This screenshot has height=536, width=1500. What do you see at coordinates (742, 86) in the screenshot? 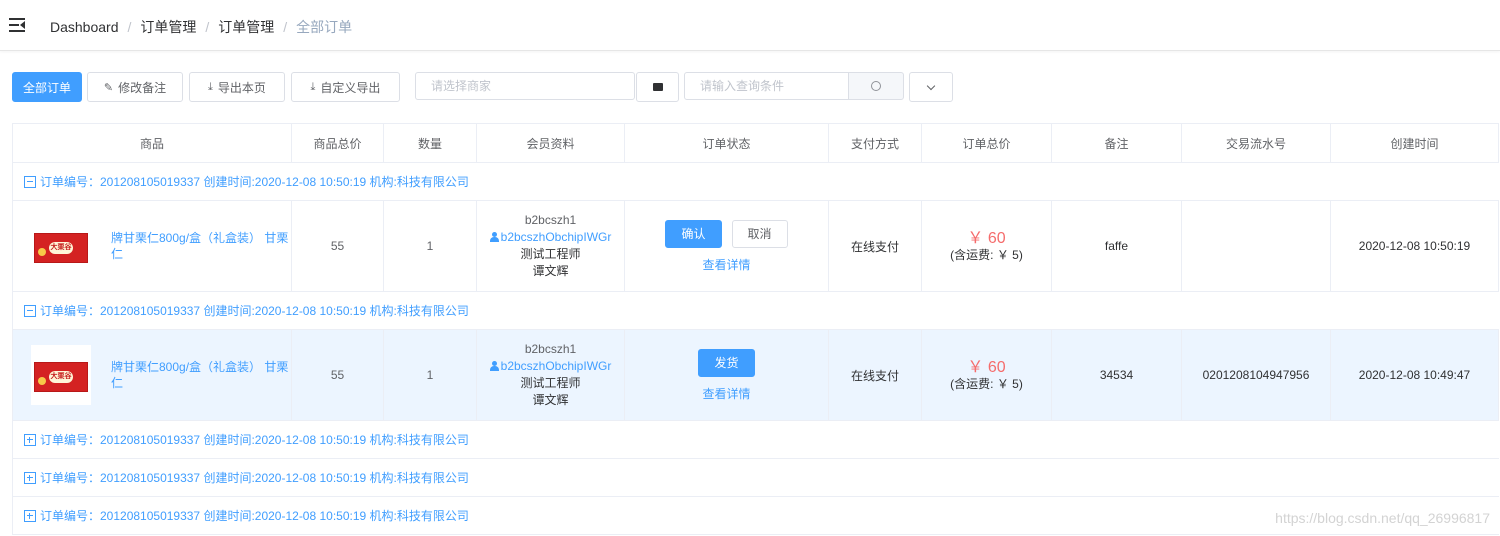
I see `query-placeholder: 请输入查询条件` at bounding box center [742, 86].